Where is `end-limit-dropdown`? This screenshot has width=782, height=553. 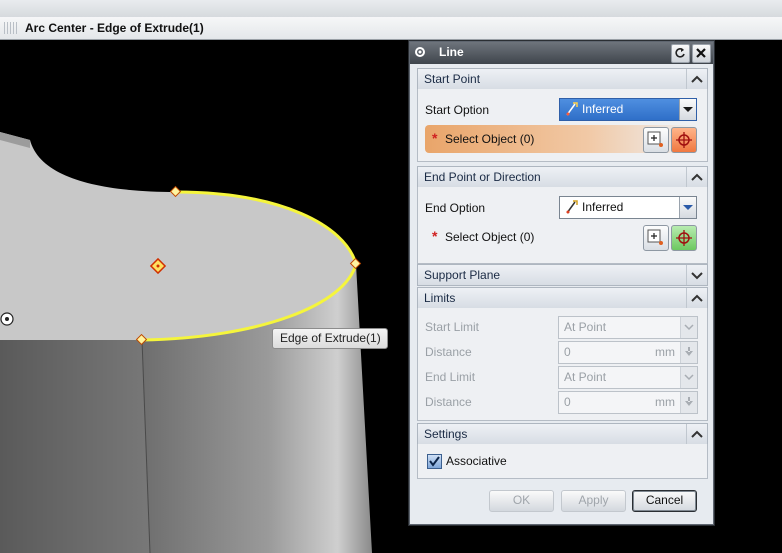 end-limit-dropdown is located at coordinates (688, 377).